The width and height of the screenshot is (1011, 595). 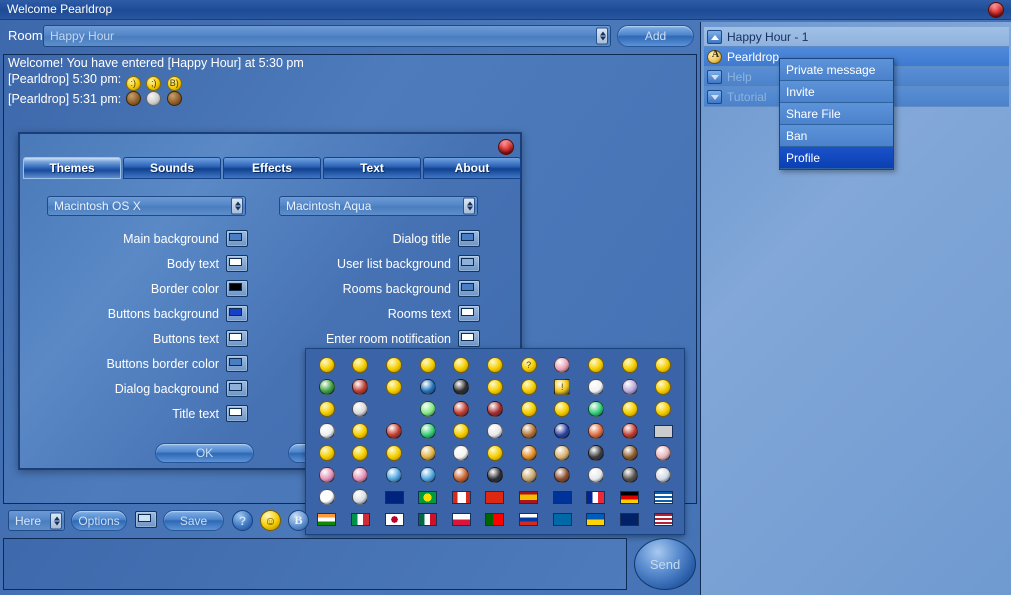 I want to click on emoji-flag-gr-icon, so click(x=663, y=497).